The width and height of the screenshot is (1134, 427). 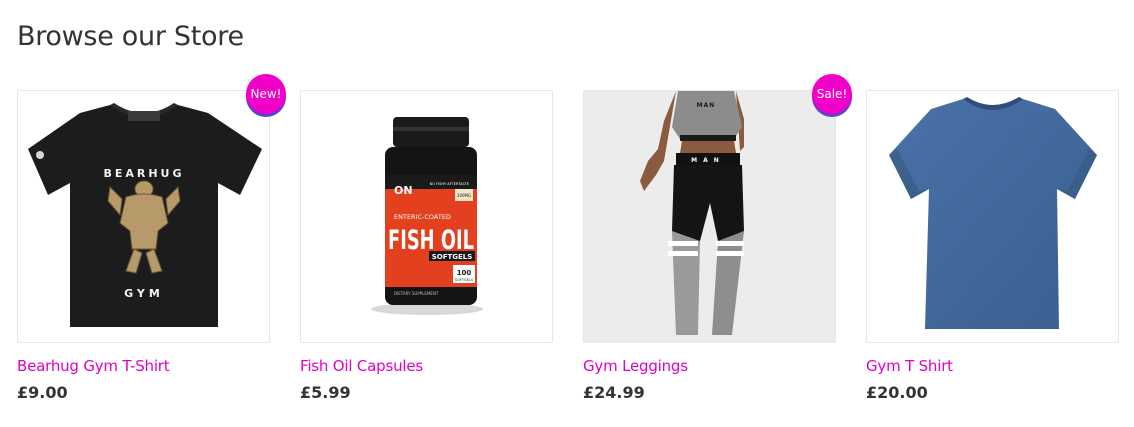 I want to click on blue-tshirt-image, so click(x=993, y=213).